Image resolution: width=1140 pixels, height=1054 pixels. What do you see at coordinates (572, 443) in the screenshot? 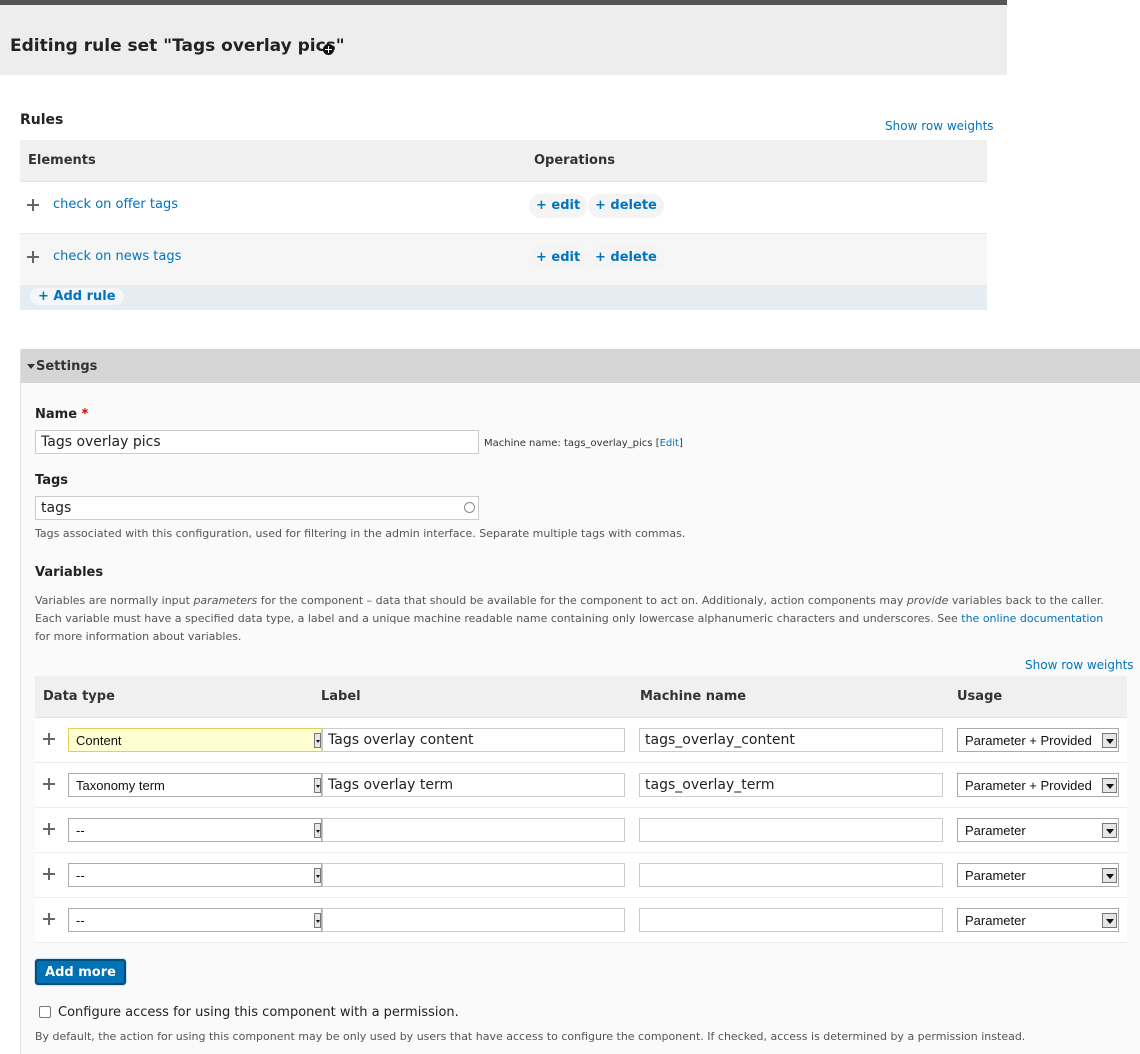
I see `machine-name-value: Machine name: tags_overlay_pics [` at bounding box center [572, 443].